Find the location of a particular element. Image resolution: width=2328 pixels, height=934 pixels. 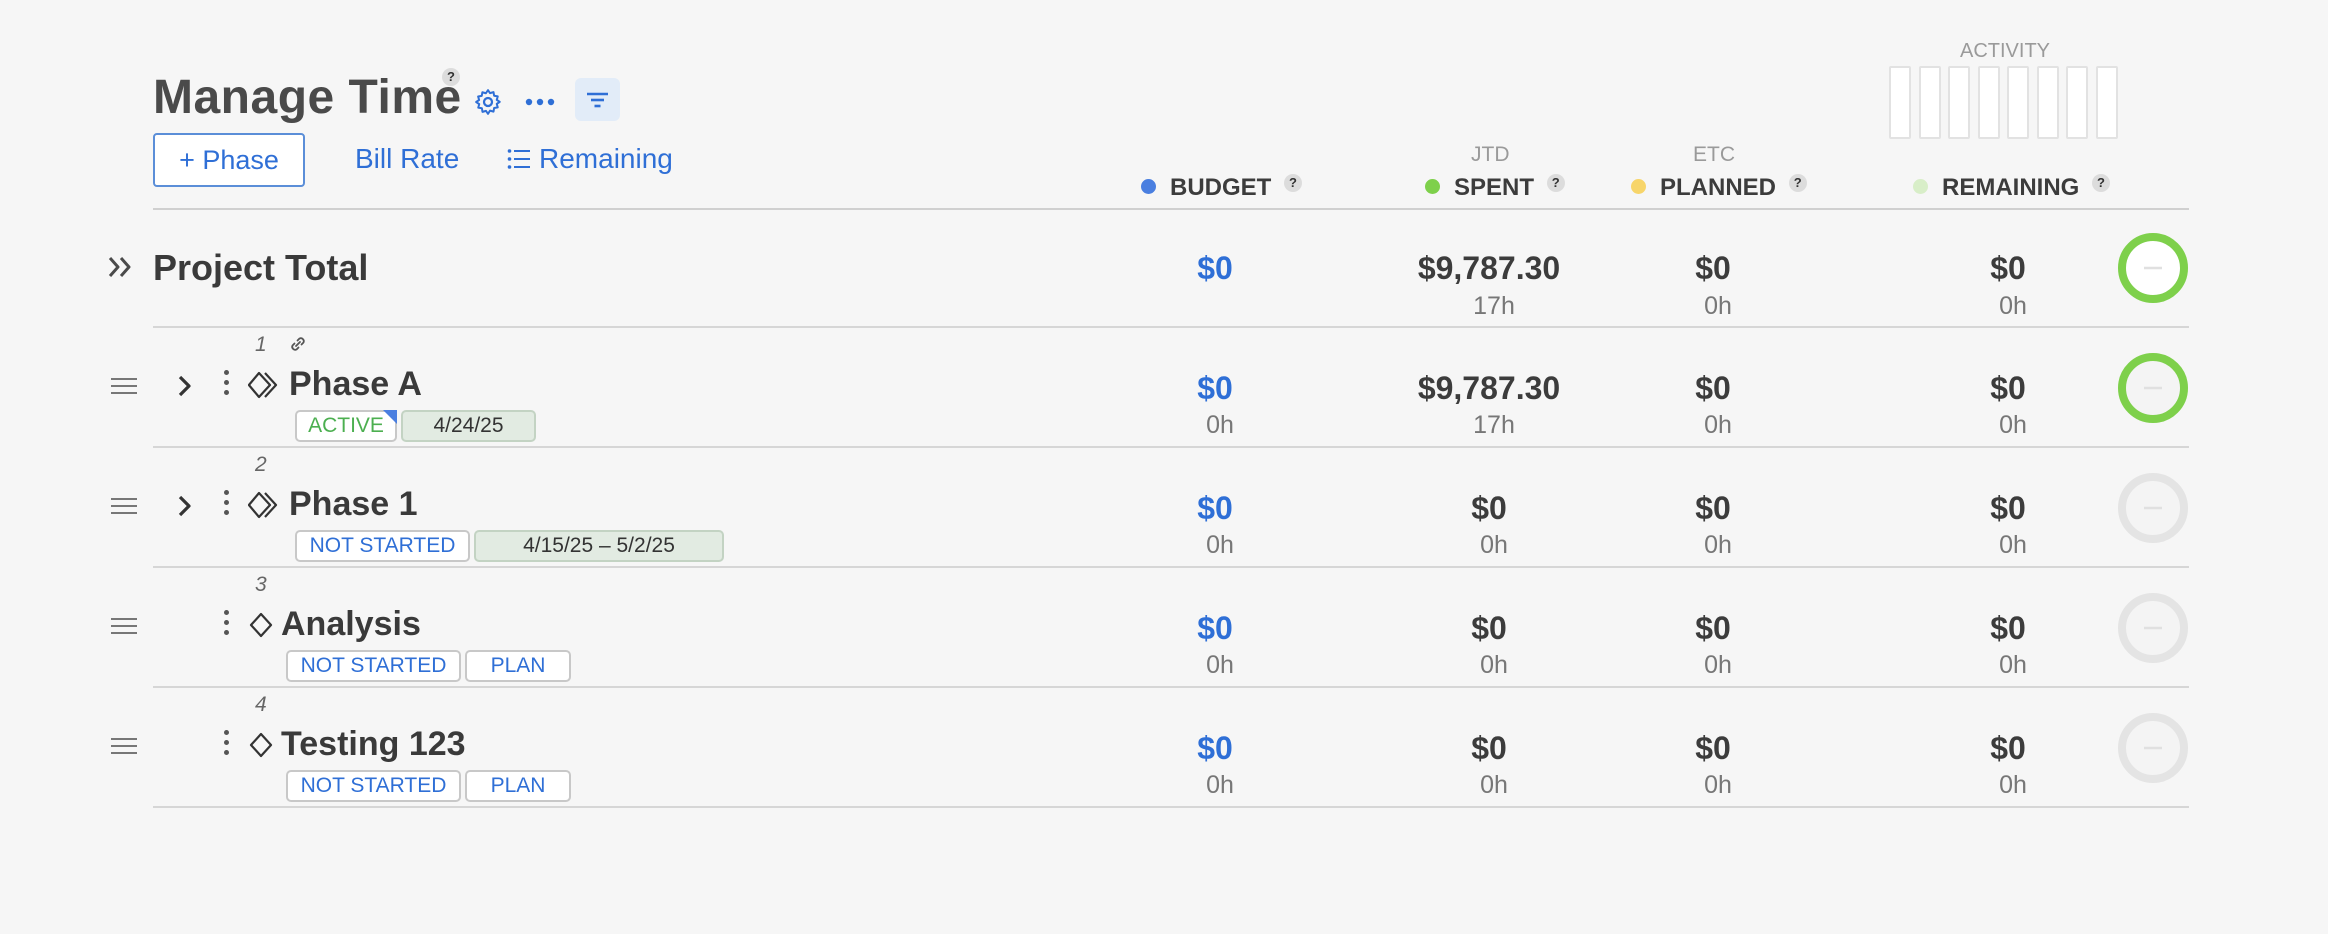

spent-column-header: SPENT ? is located at coordinates (1495, 188).